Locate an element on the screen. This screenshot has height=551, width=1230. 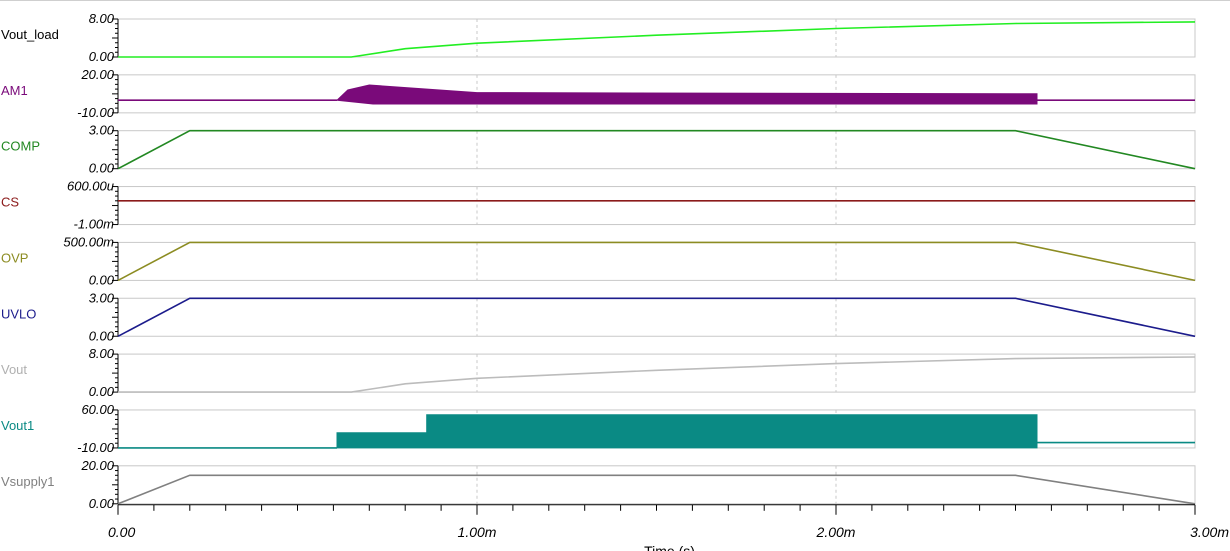
x-axis: 0.00 1.00m 2.00m 3.00m Time (s) is located at coordinates (668, 527).